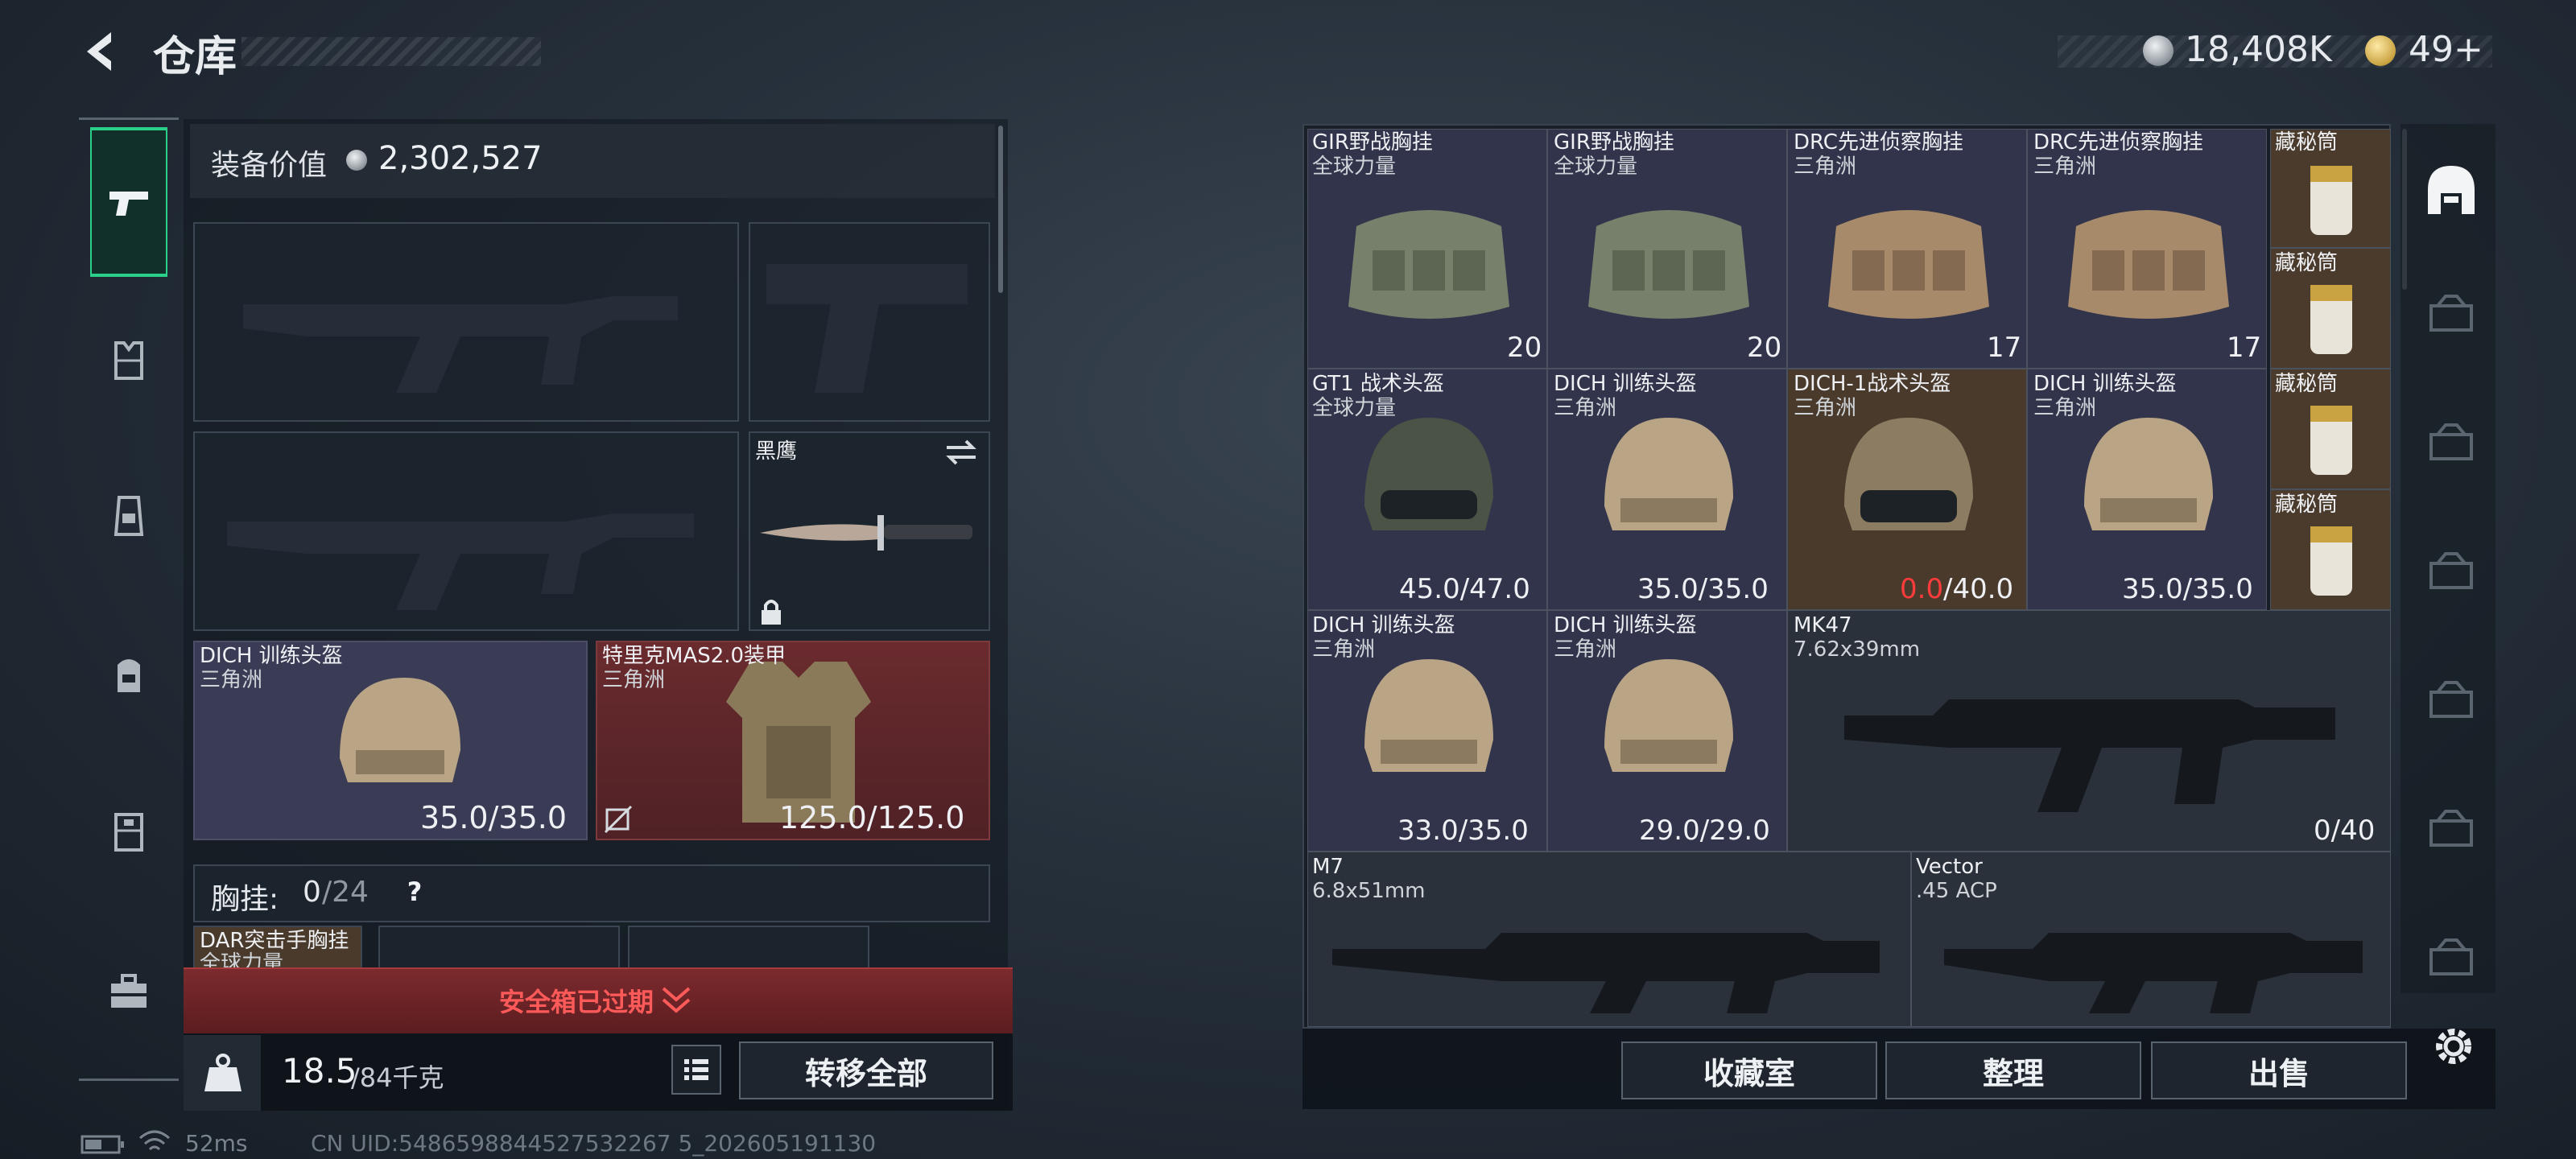 The image size is (2576, 1159). Describe the element at coordinates (872, 817) in the screenshot. I see `equipped-armor-durability: 125.0/125.0` at that location.